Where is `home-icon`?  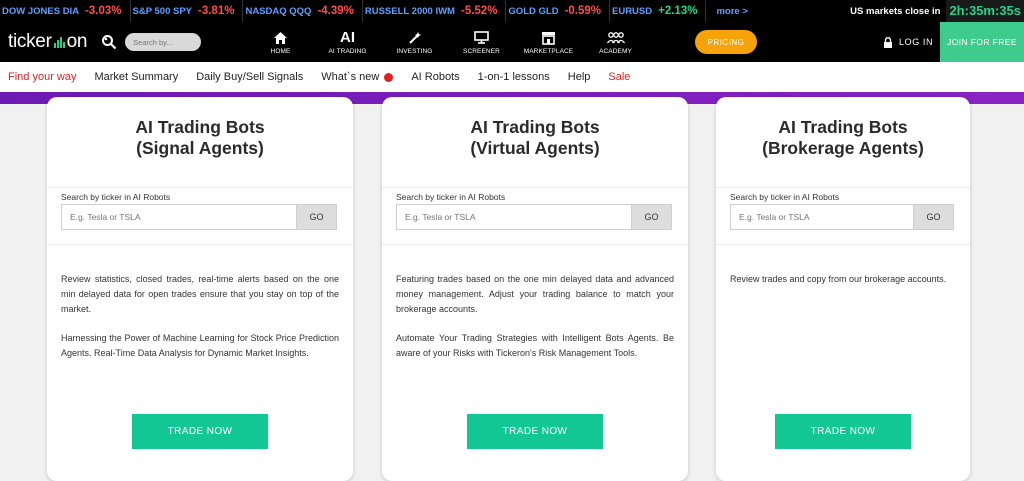
home-icon is located at coordinates (280, 37).